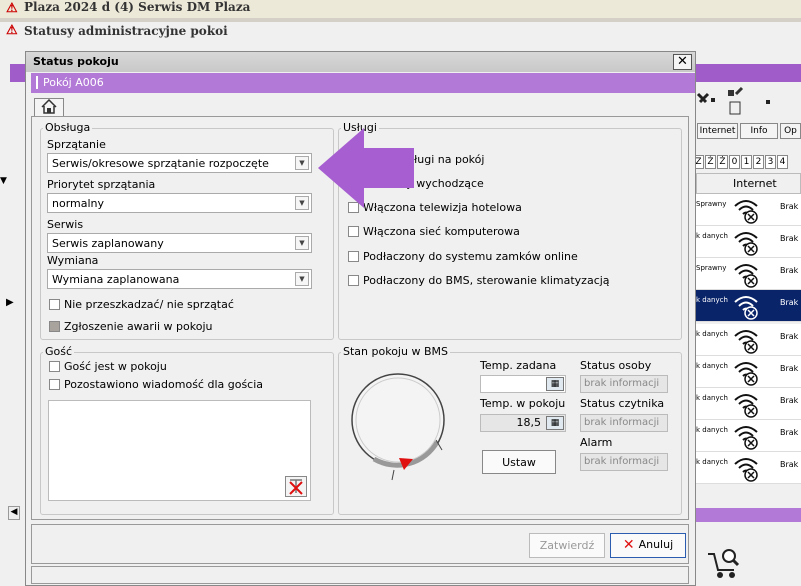 The image size is (801, 586). What do you see at coordinates (518, 365) in the screenshot?
I see `temp-set-label: Temp. zadana` at bounding box center [518, 365].